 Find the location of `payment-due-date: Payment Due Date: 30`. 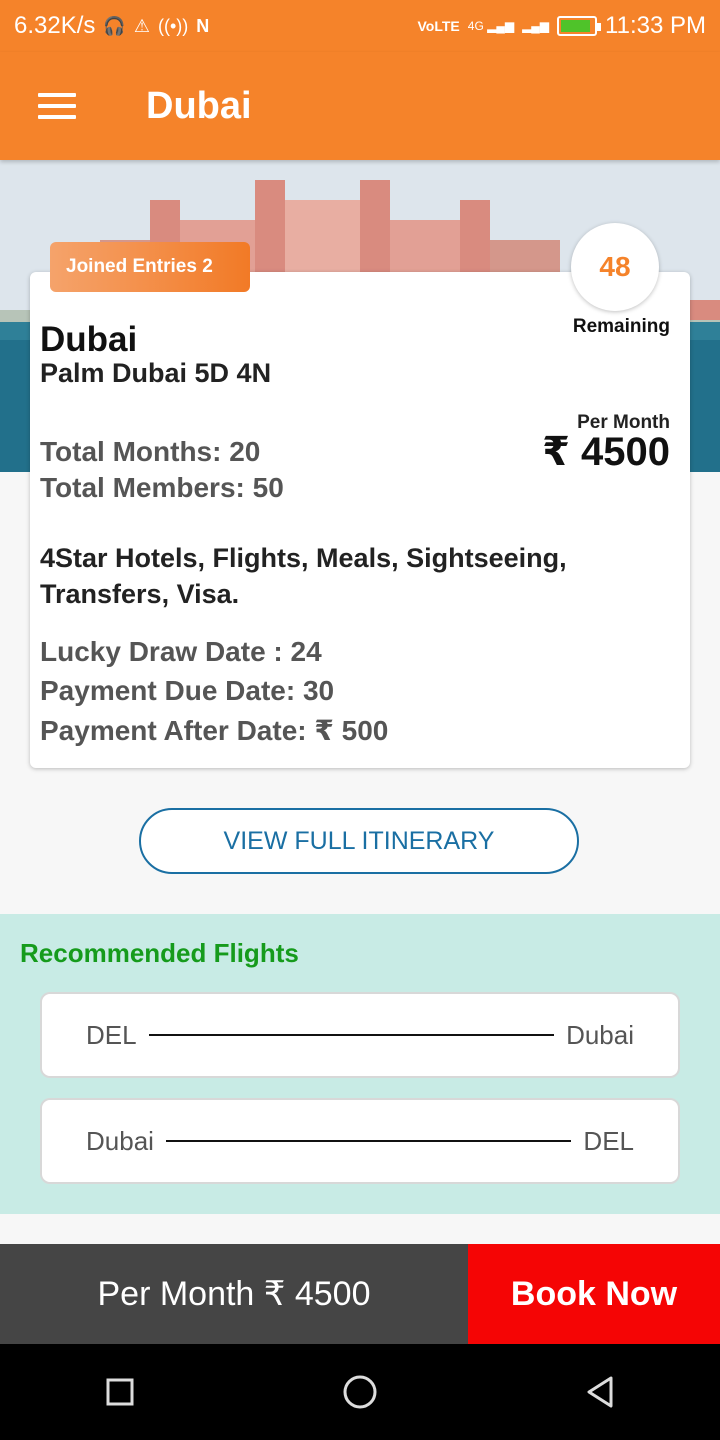

payment-due-date: Payment Due Date: 30 is located at coordinates (187, 690).